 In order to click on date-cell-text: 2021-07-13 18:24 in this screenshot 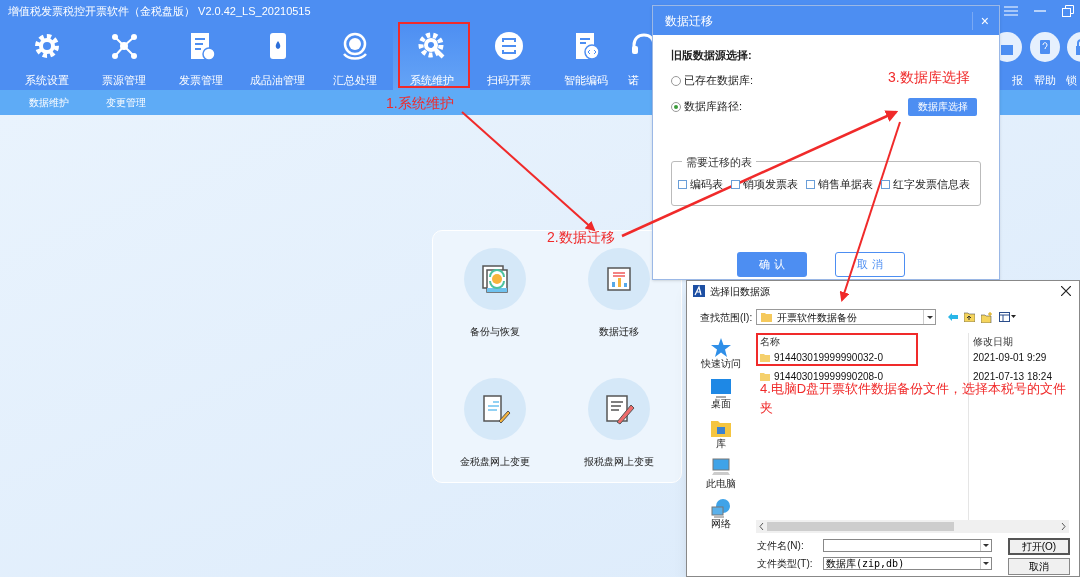, I will do `click(1013, 376)`.